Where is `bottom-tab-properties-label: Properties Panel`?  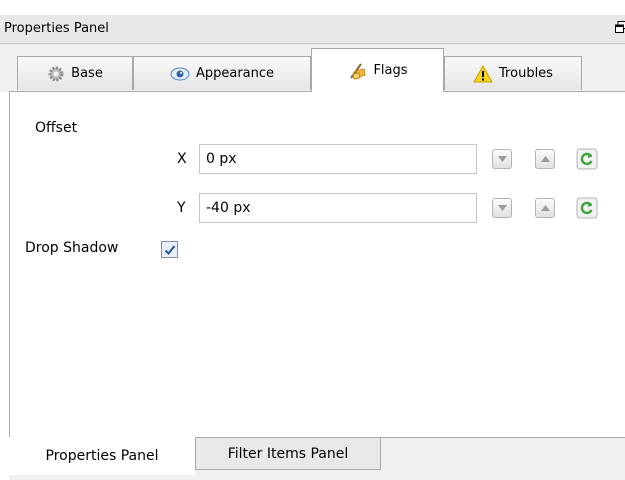
bottom-tab-properties-label: Properties Panel is located at coordinates (102, 456).